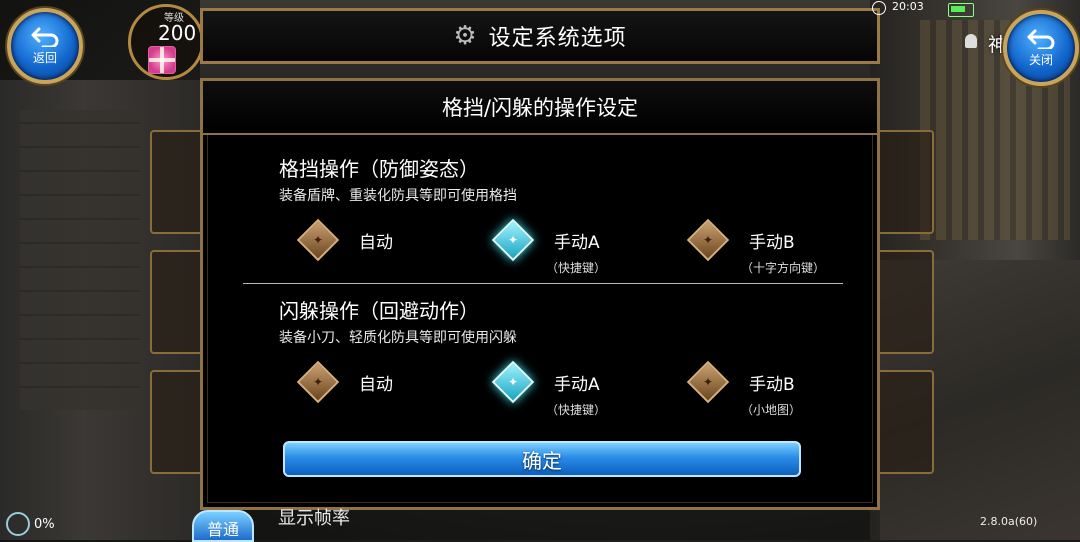 This screenshot has width=1080, height=542. What do you see at coordinates (542, 459) in the screenshot?
I see `confirm-button: 确定` at bounding box center [542, 459].